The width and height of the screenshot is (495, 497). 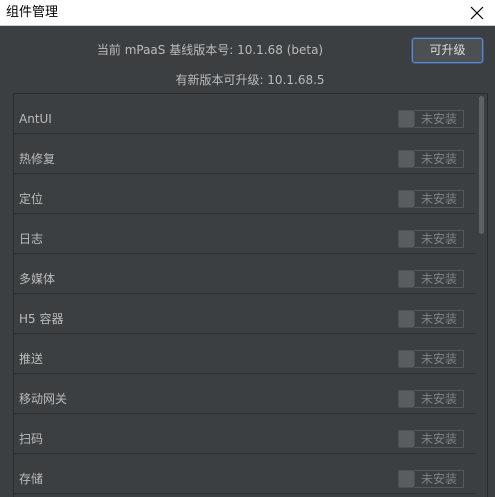 I want to click on component-name: 热修复, so click(x=37, y=159).